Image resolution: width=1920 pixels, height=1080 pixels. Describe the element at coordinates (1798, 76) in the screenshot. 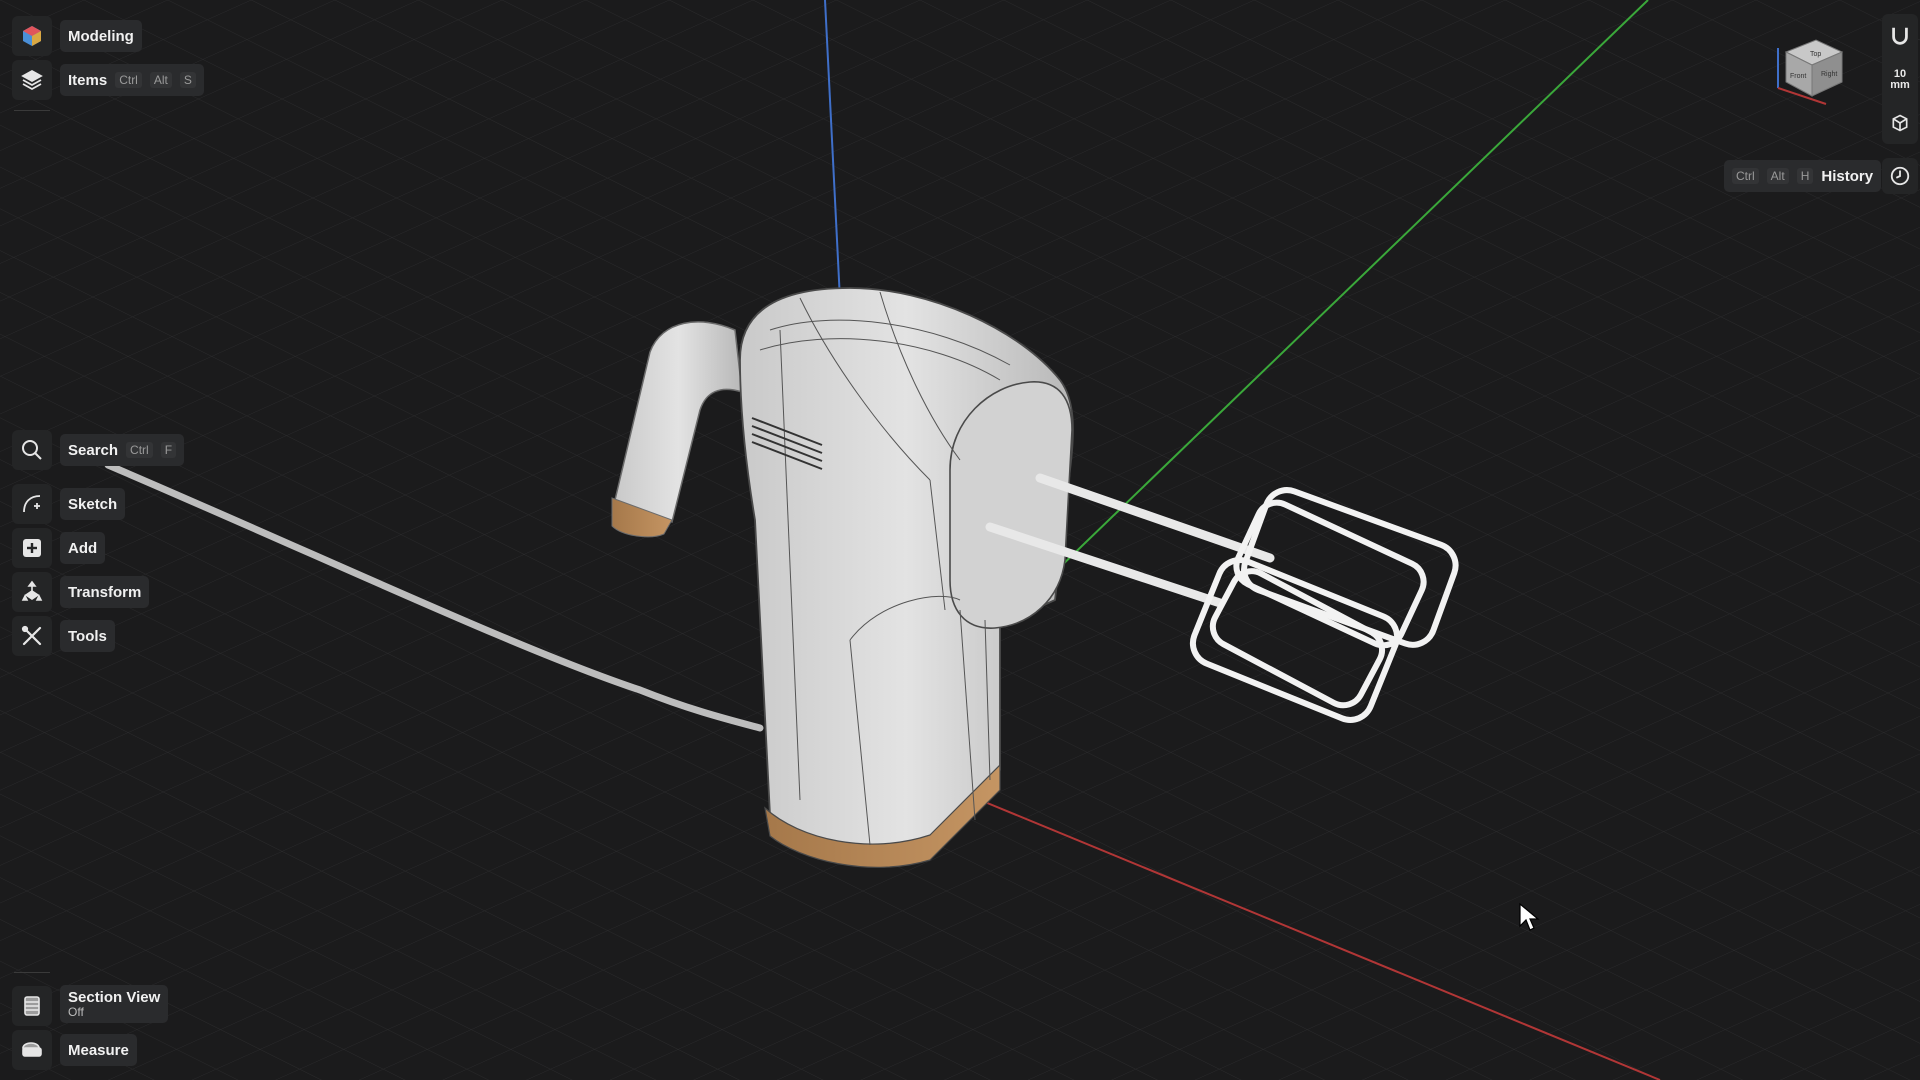

I see `viewcube-front-face: Front` at that location.